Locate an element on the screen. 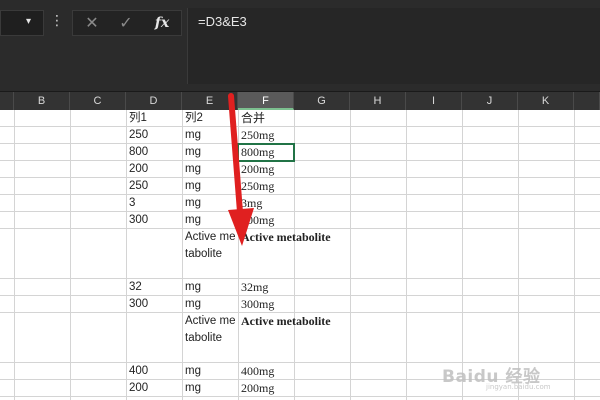  cell-e: 列2 is located at coordinates (192, 118).